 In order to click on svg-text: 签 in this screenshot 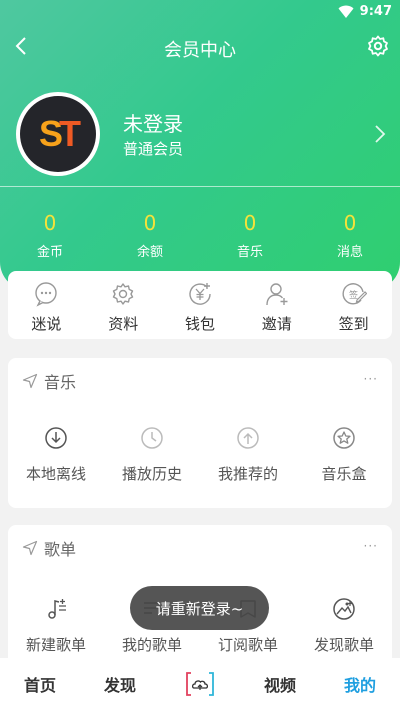, I will do `click(353, 295)`.